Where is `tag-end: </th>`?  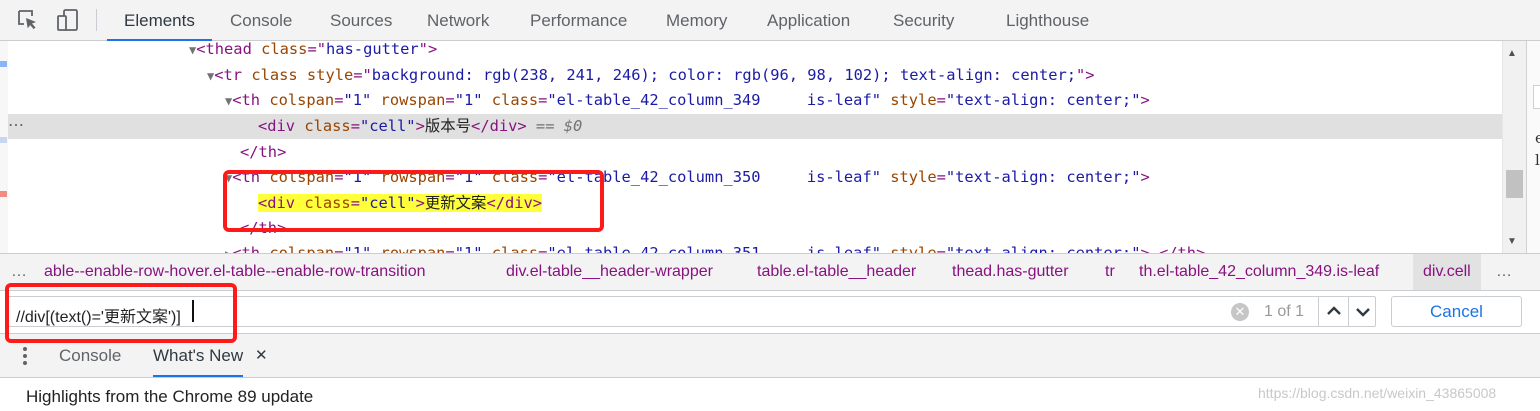 tag-end: </th> is located at coordinates (263, 152).